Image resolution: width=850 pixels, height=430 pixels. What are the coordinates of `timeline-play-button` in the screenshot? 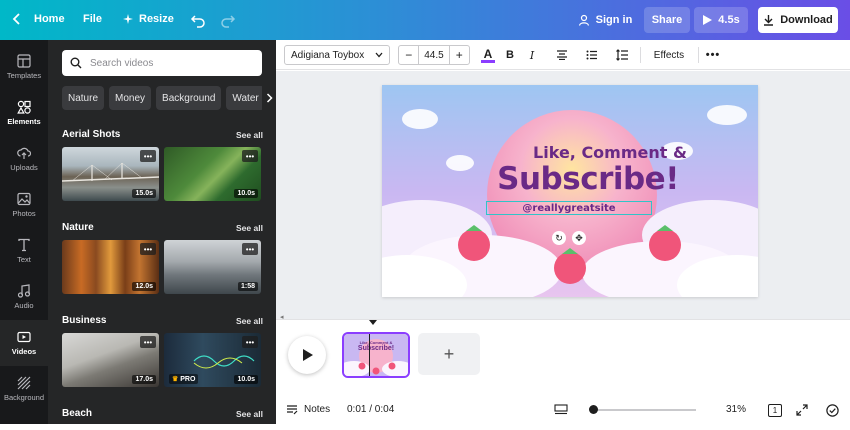 It's located at (307, 355).